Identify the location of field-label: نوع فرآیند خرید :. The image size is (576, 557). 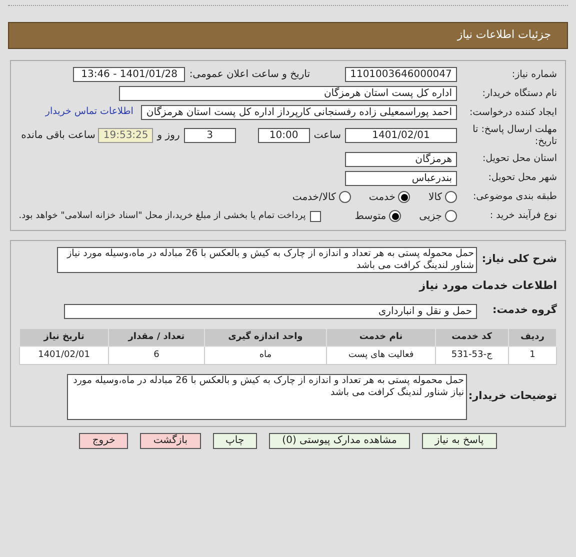
(522, 216).